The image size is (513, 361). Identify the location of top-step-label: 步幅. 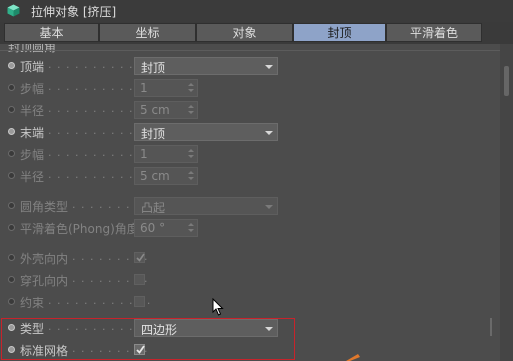
(32, 89).